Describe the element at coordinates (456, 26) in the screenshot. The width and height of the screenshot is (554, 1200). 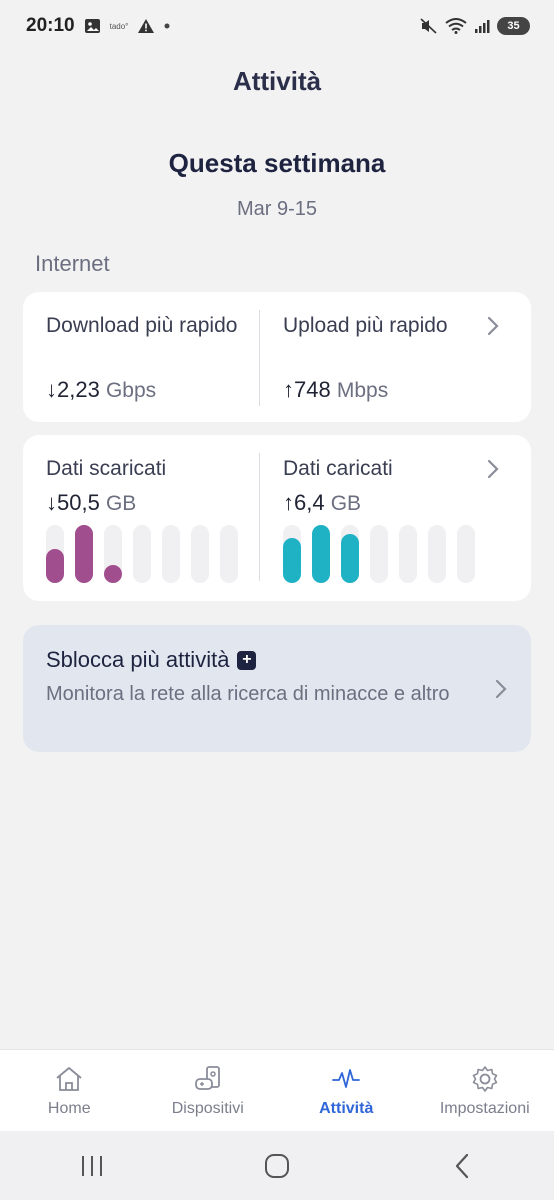
I see `wifi-icon` at that location.